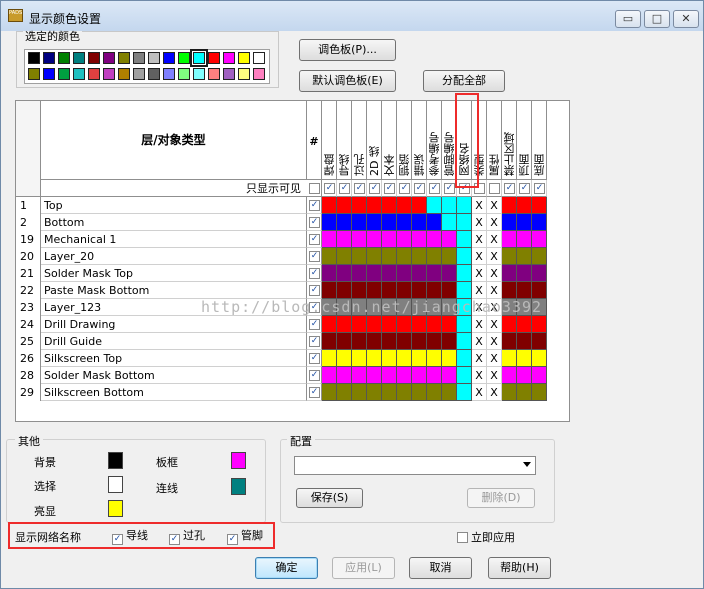 The image size is (704, 589). What do you see at coordinates (464, 81) in the screenshot?
I see `assign-all-button: 分配全部` at bounding box center [464, 81].